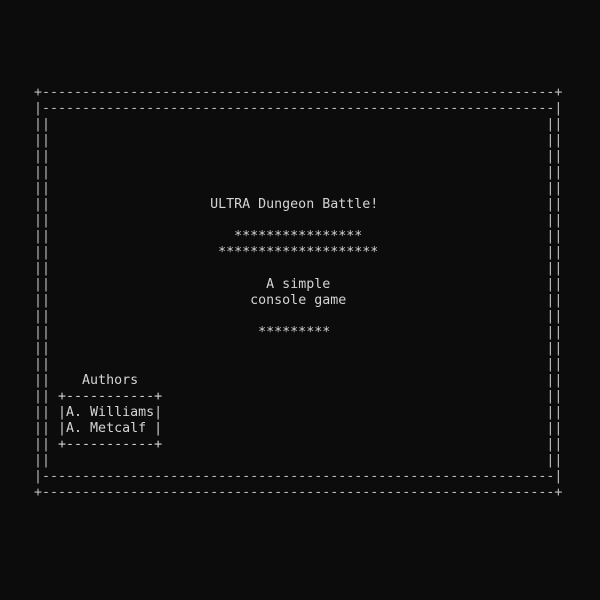  I want to click on stars-line-2: ********************, so click(298, 252).